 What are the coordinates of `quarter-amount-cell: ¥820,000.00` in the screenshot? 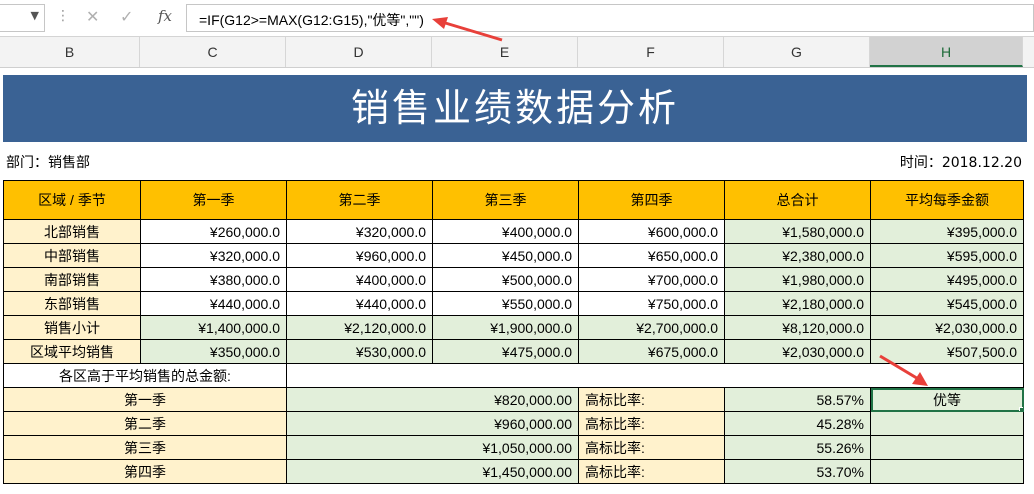 It's located at (432, 399).